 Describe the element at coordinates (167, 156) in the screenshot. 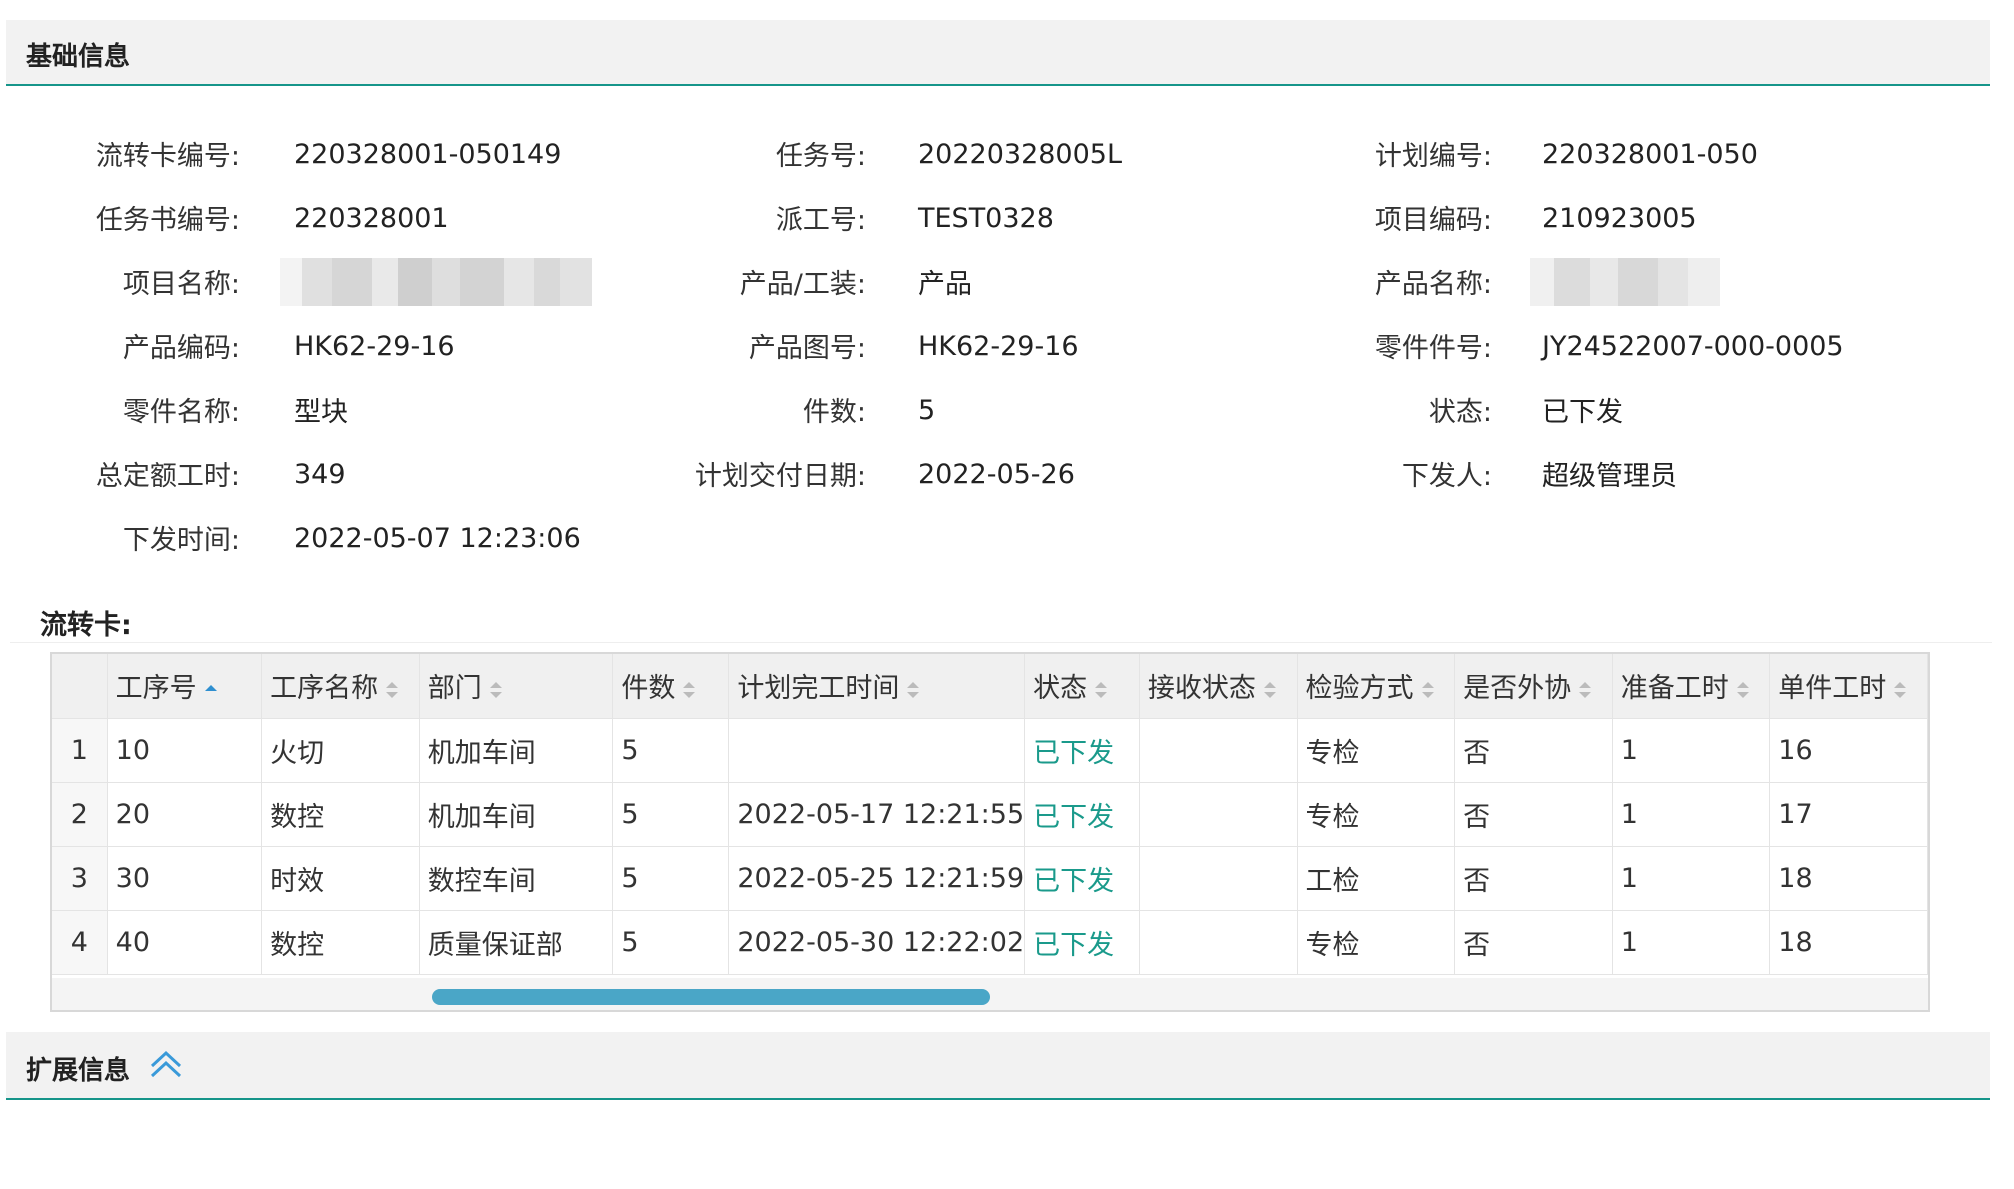

I see `card-no-label: 流转卡编号:` at that location.